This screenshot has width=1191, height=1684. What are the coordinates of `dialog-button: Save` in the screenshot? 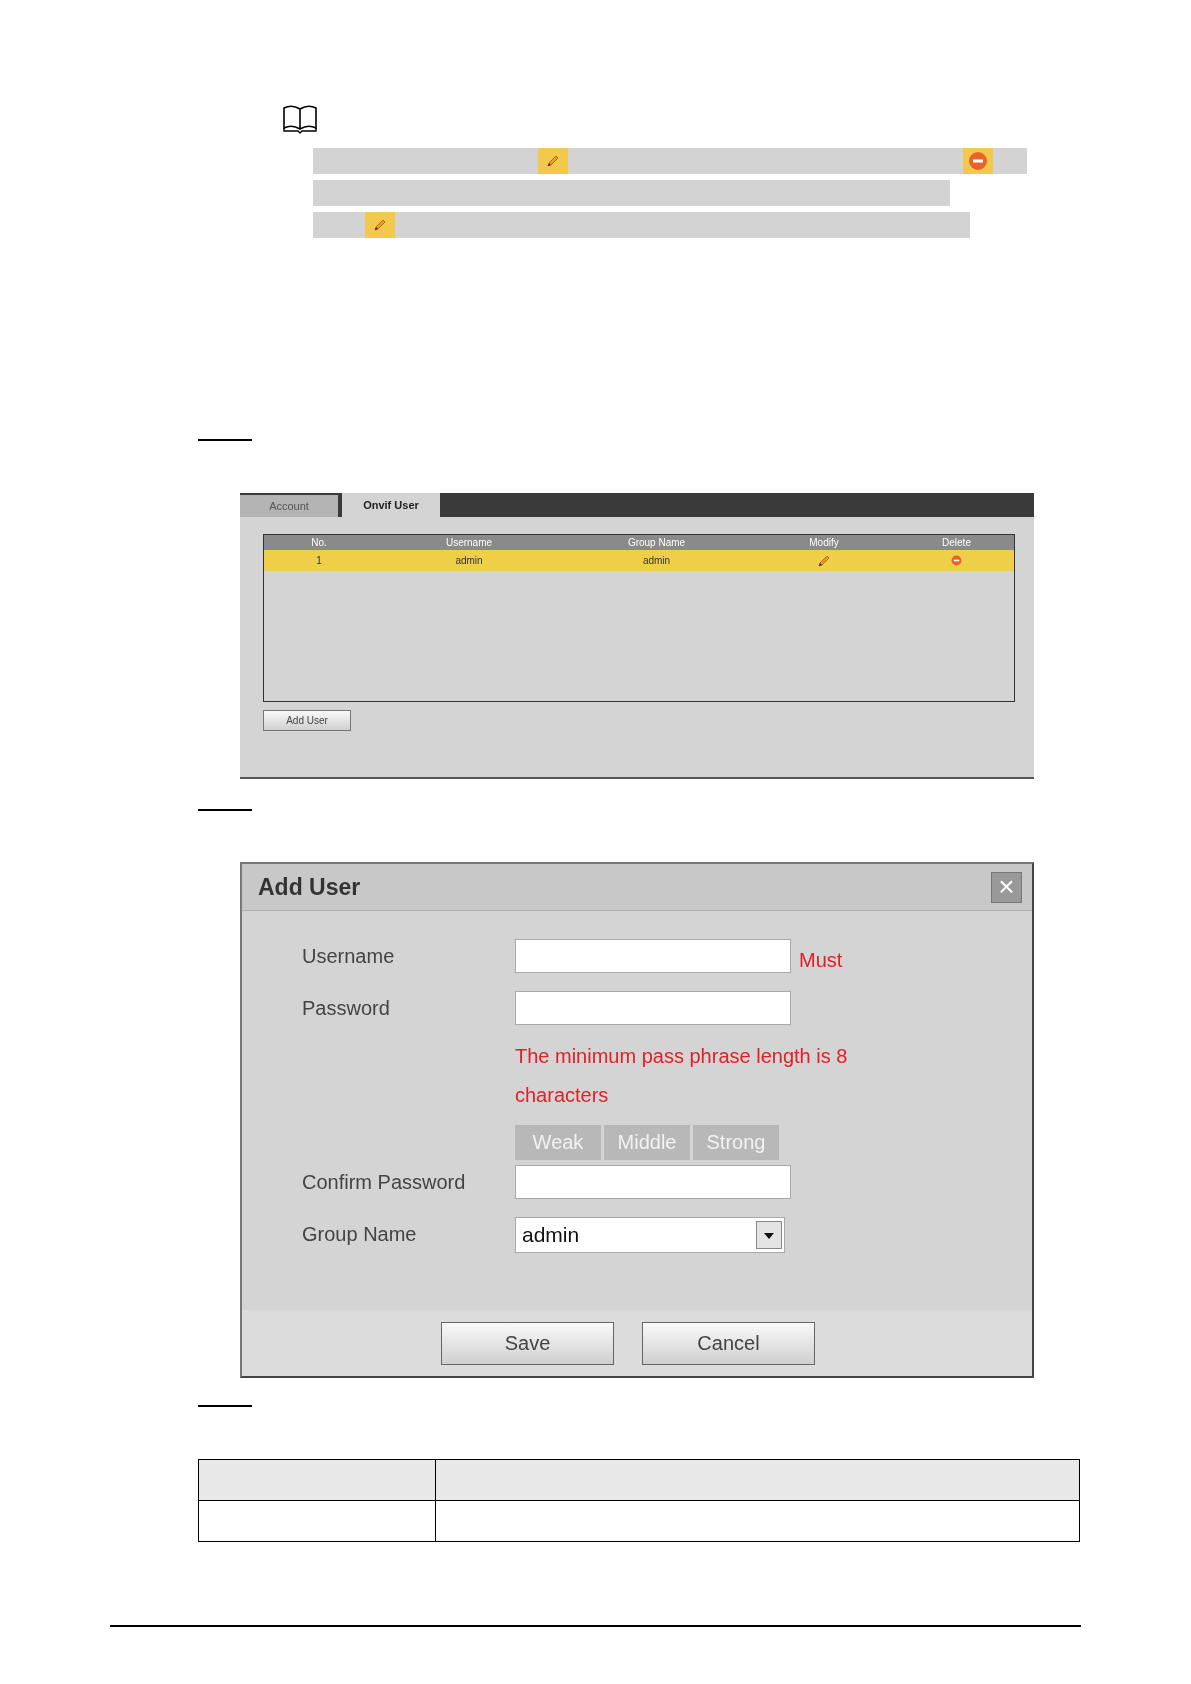 It's located at (527, 1343).